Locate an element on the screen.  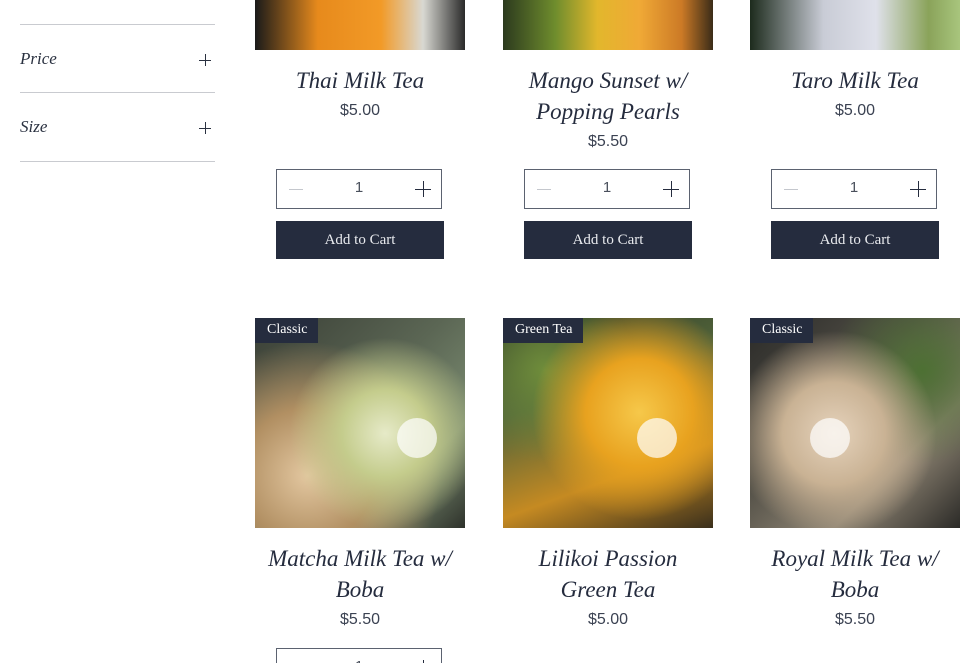
product-name: Thai Milk Tea is located at coordinates (360, 80).